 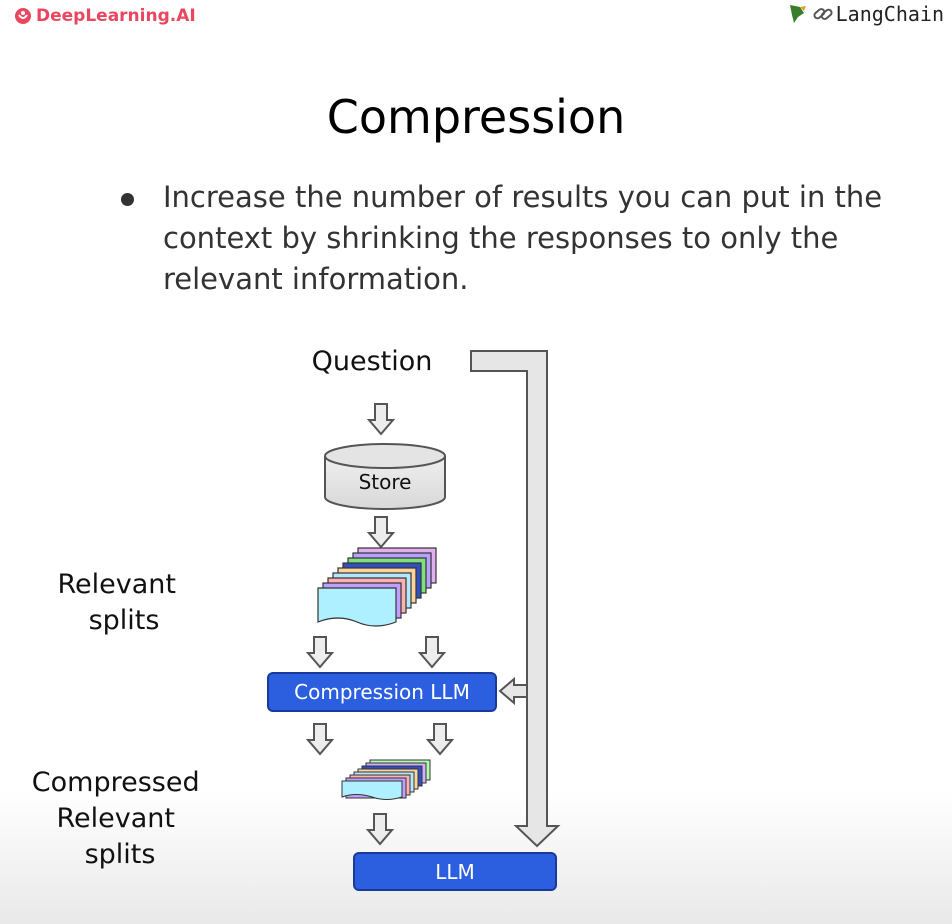 What do you see at coordinates (385, 482) in the screenshot?
I see `store-label: Store` at bounding box center [385, 482].